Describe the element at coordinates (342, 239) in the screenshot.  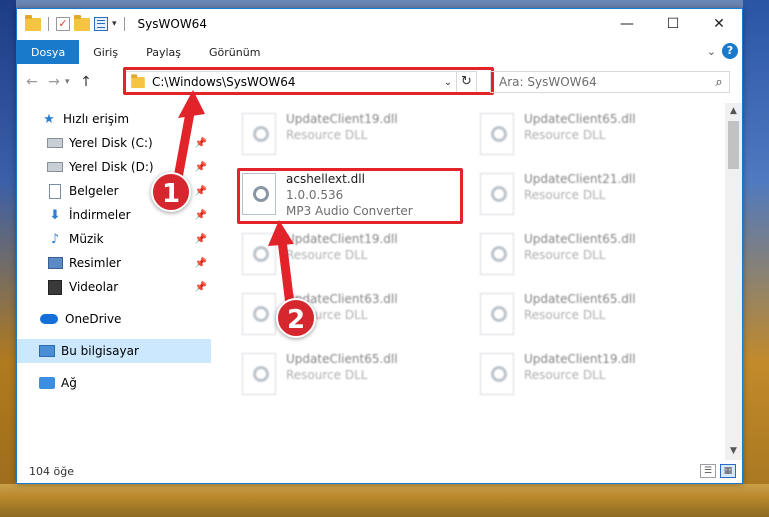
I see `file-name: UpdateClient19.dll` at that location.